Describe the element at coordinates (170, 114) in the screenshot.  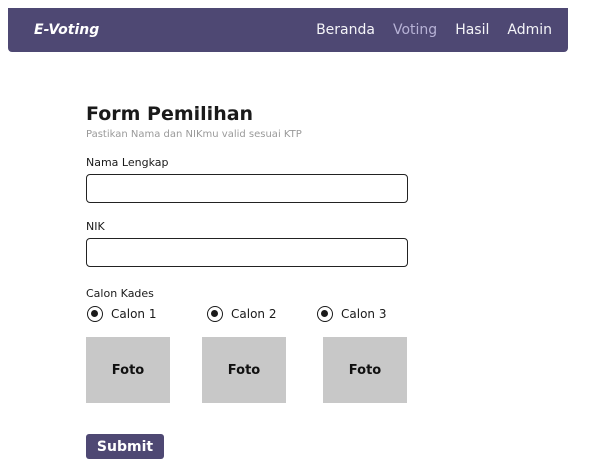
I see `form-title: Form Pemilihan` at that location.